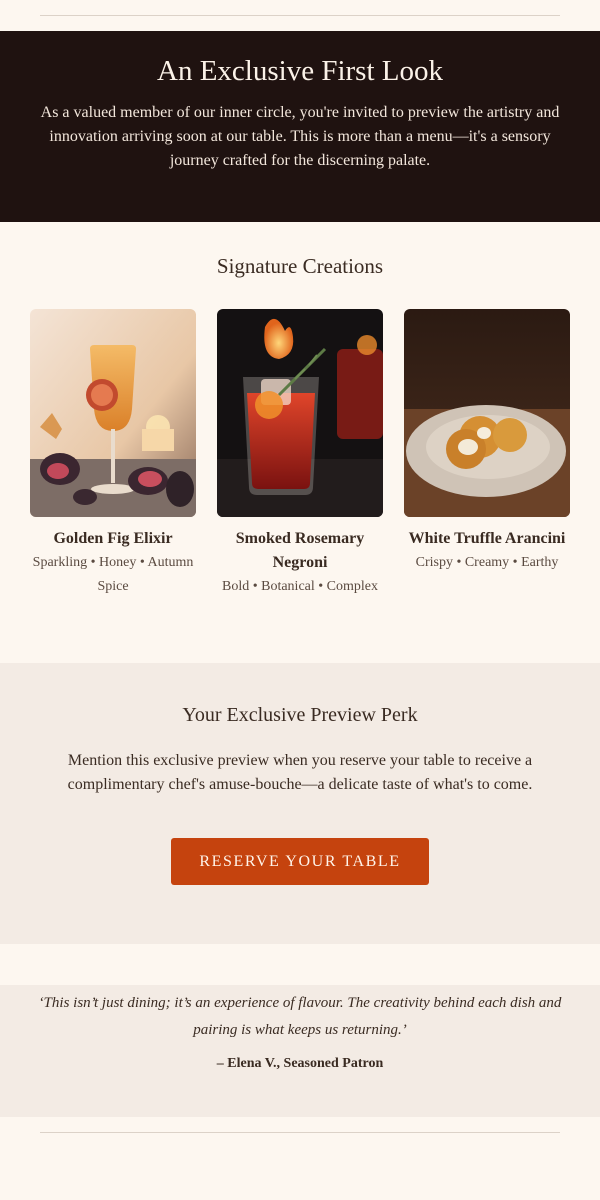 The height and width of the screenshot is (1200, 600). I want to click on hero-title: An Exclusive First Look, so click(300, 71).